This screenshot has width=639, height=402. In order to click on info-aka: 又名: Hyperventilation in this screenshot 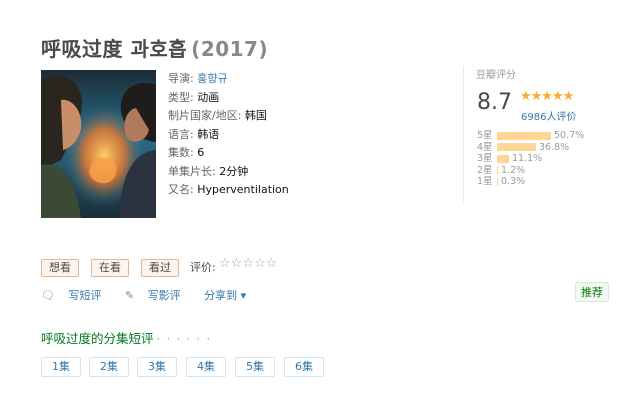, I will do `click(228, 189)`.